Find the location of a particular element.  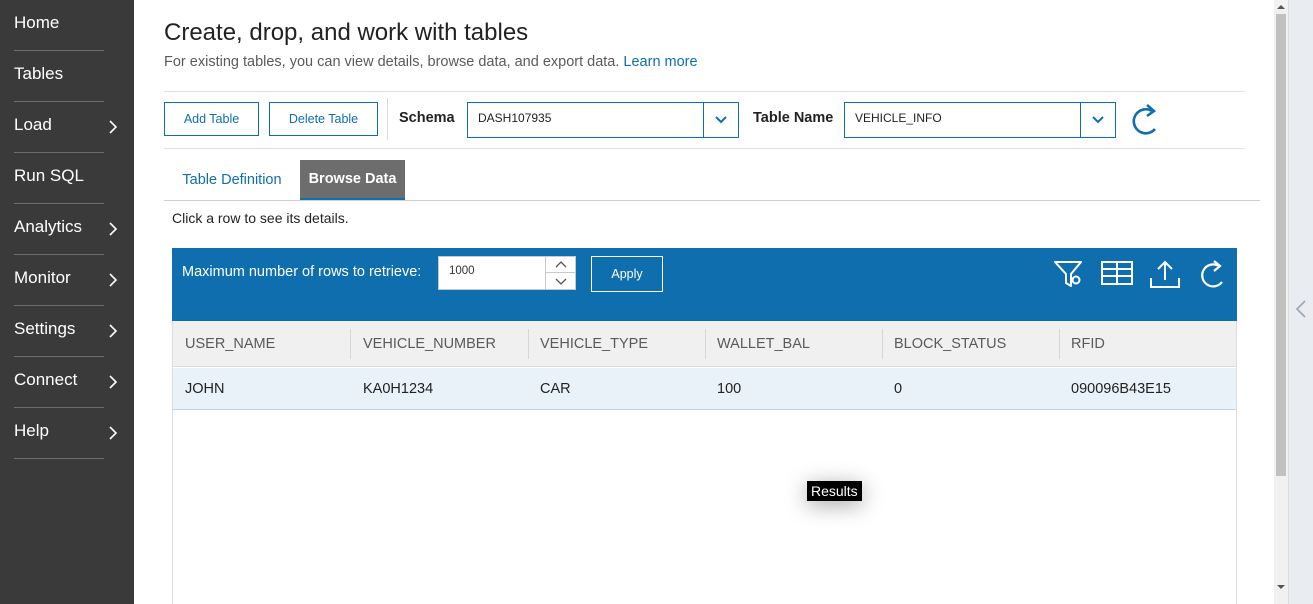

table-cell: 090096B43E15 is located at coordinates (1121, 389).